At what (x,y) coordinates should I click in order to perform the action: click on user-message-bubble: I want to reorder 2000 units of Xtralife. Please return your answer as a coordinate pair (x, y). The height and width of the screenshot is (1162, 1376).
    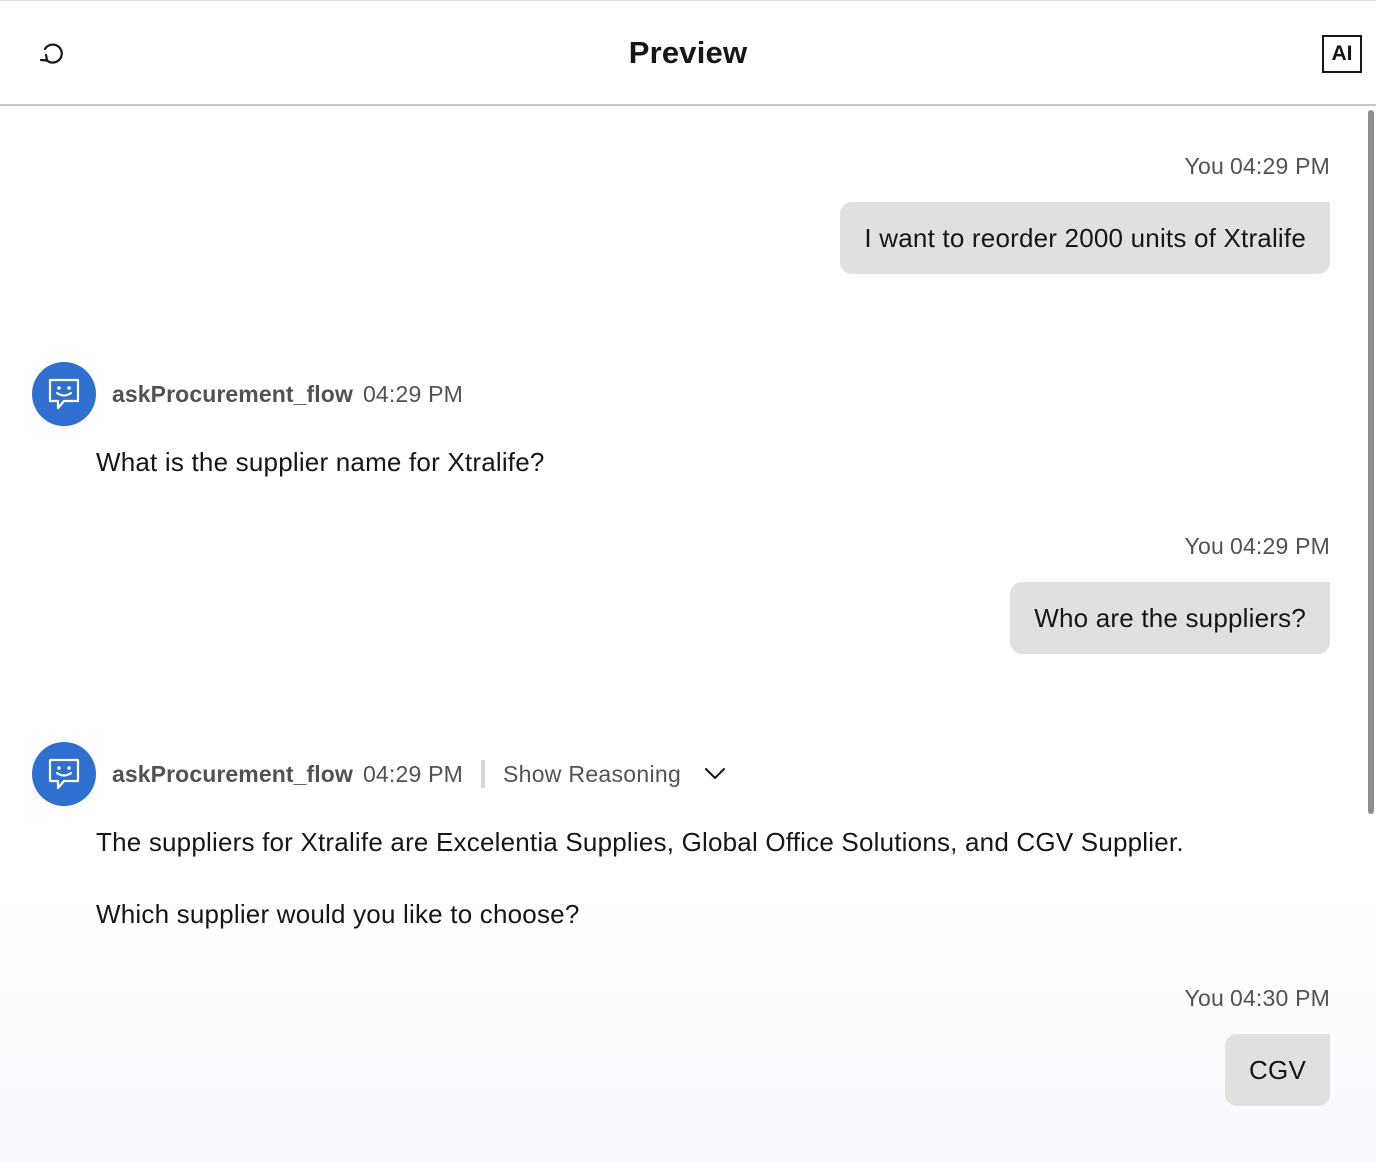
    Looking at the image, I should click on (1085, 238).